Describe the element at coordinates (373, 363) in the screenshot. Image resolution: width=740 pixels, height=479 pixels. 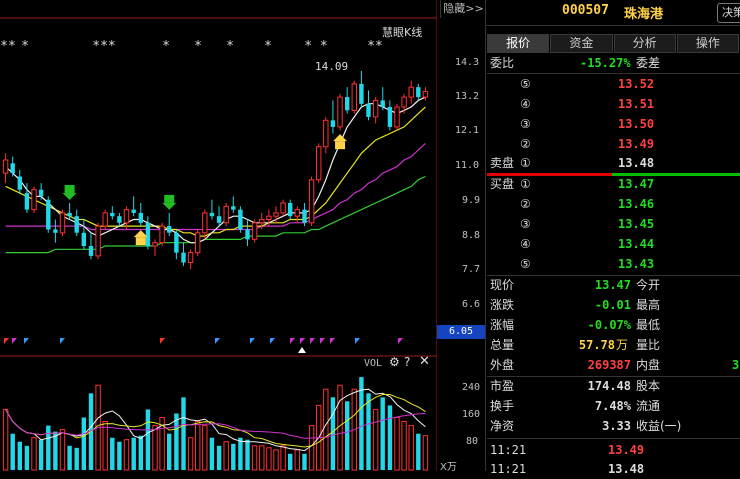
I see `vol-label: VOL` at that location.